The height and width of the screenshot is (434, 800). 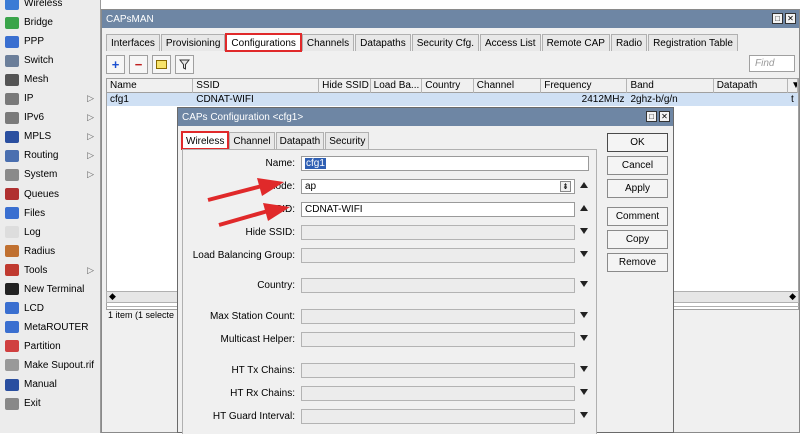 I want to click on sidebar-item-lcd: LCD, so click(x=50, y=308).